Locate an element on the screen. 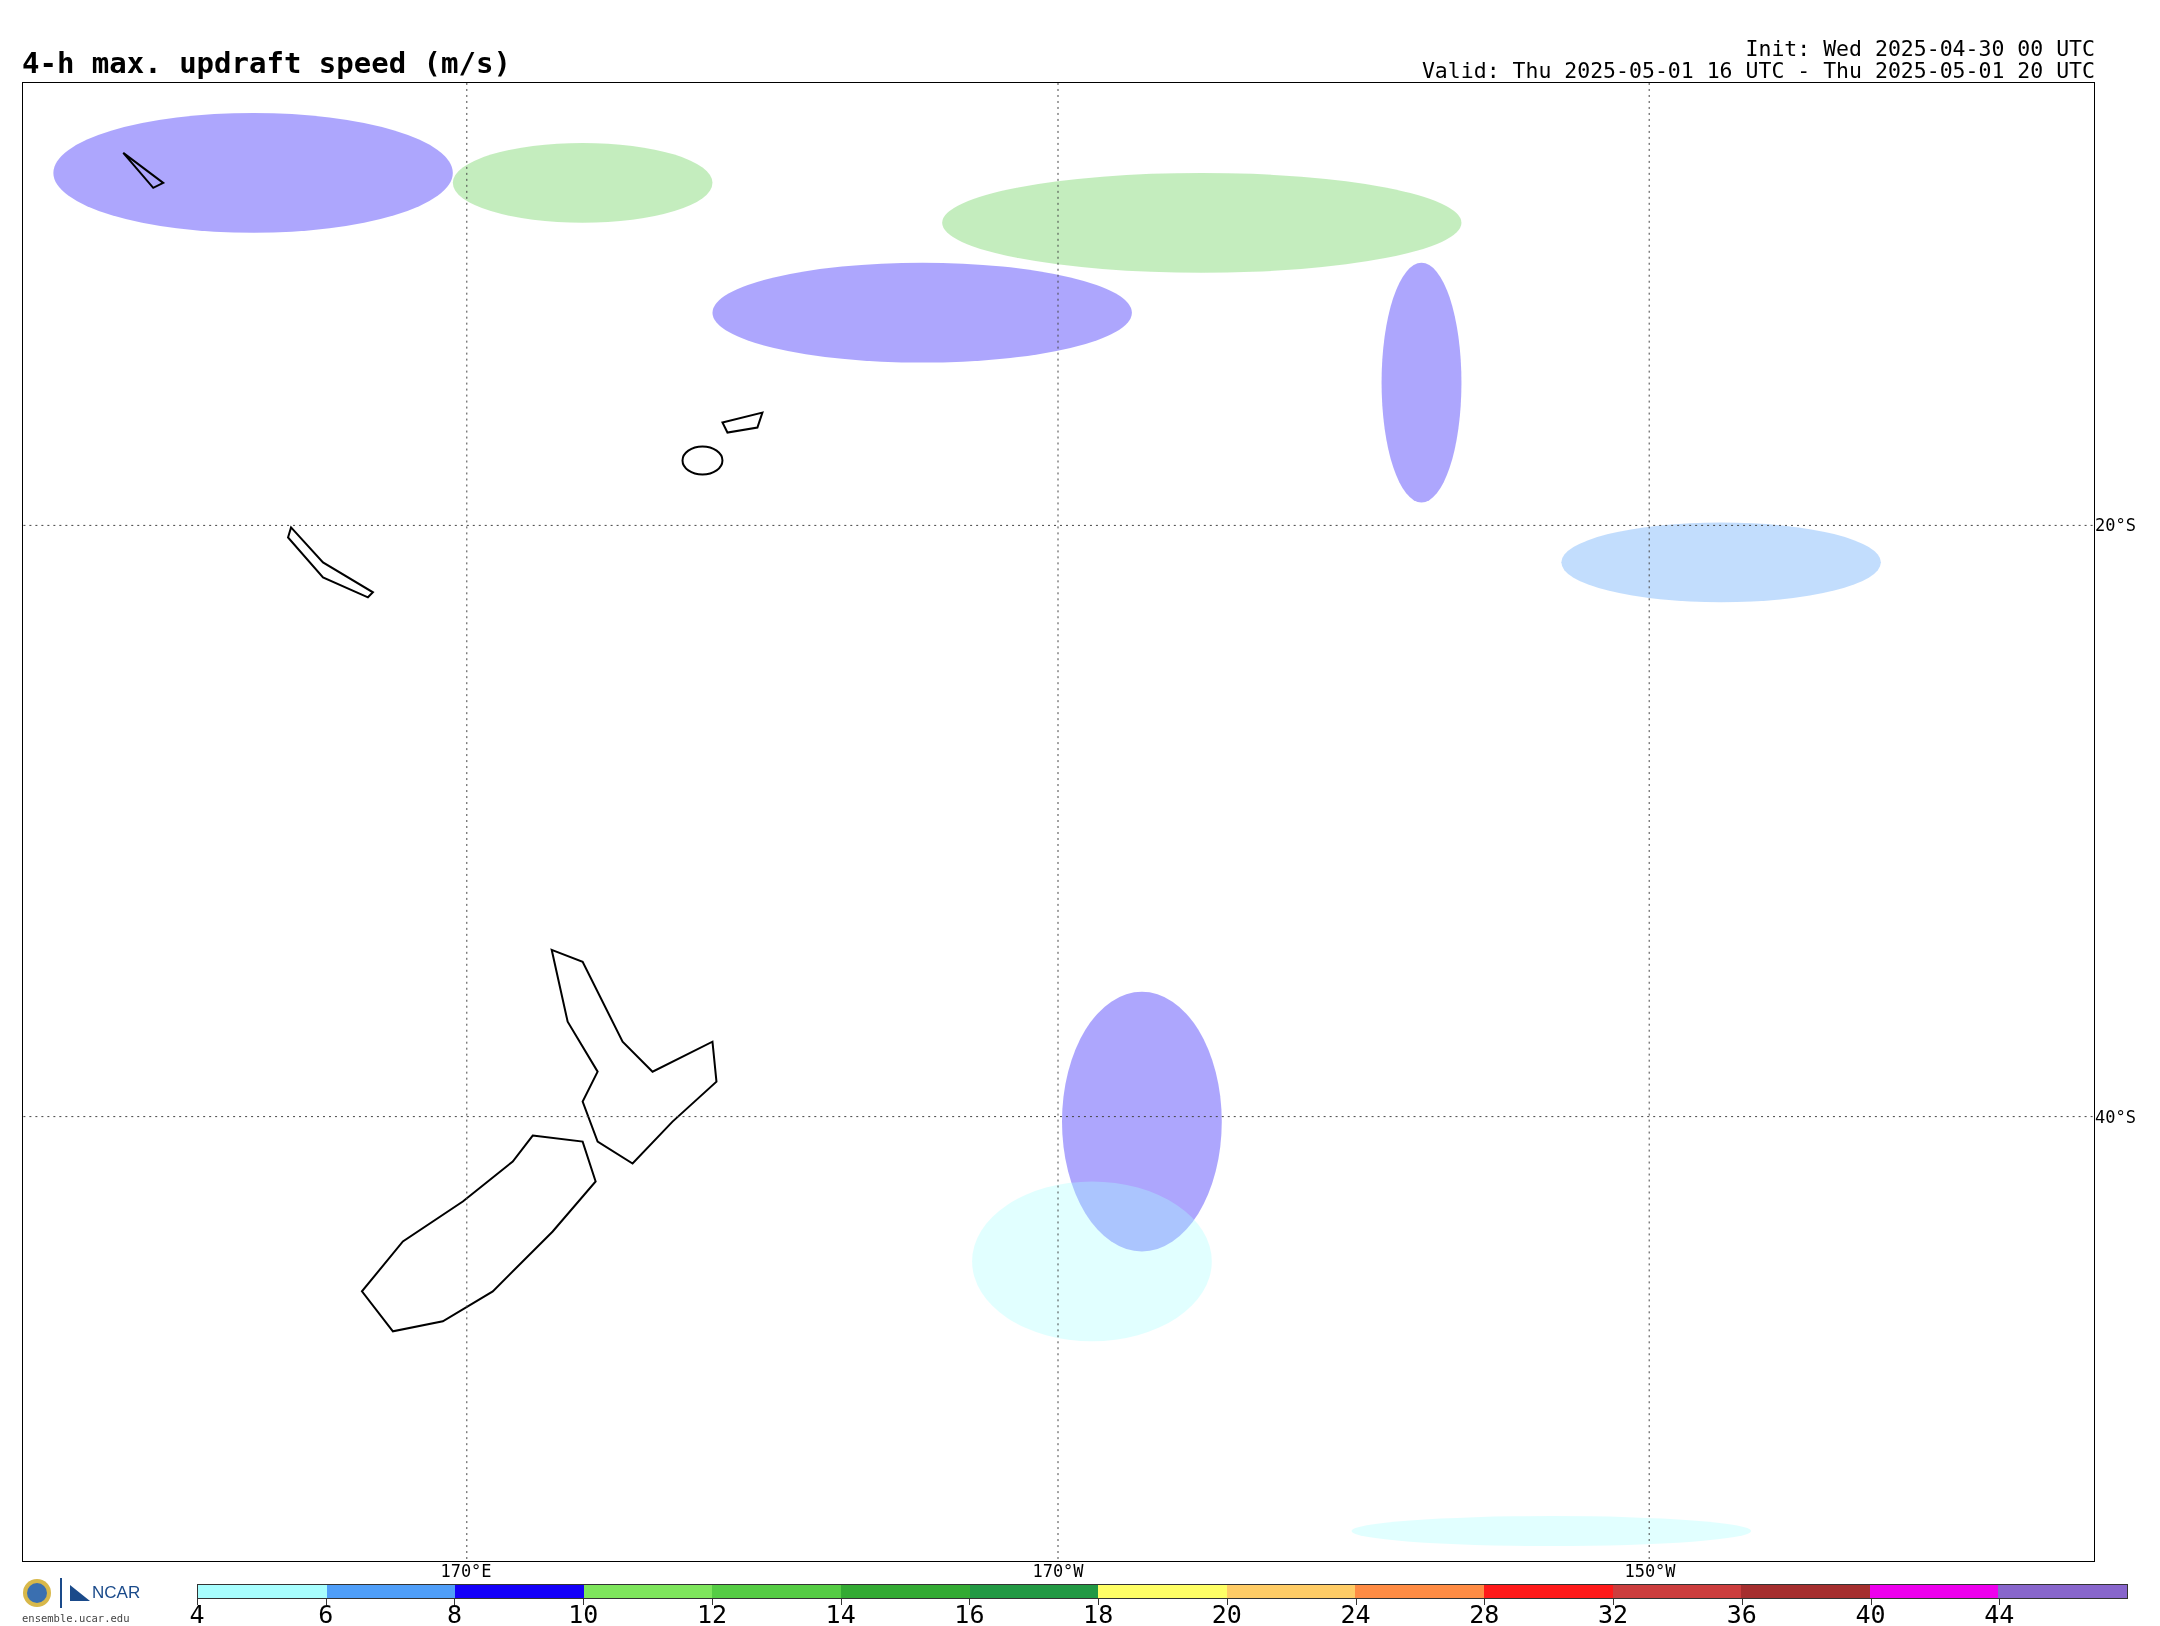 The width and height of the screenshot is (2160, 1626). ncar-logo: NCAR is located at coordinates (105, 1593).